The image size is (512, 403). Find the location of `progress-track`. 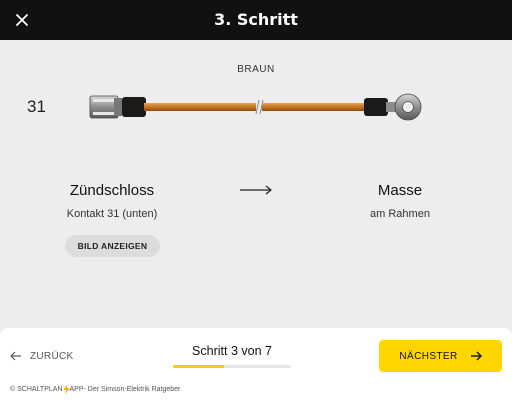

progress-track is located at coordinates (232, 366).